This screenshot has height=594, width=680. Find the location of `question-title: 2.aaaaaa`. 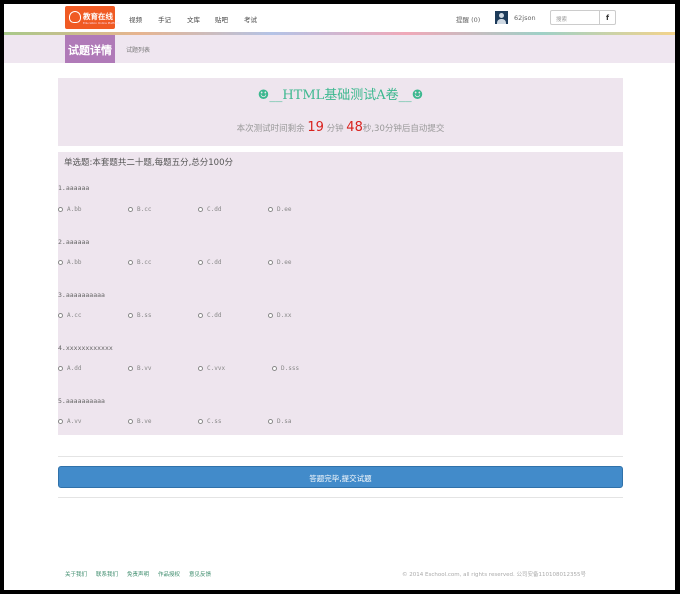

question-title: 2.aaaaaa is located at coordinates (74, 242).